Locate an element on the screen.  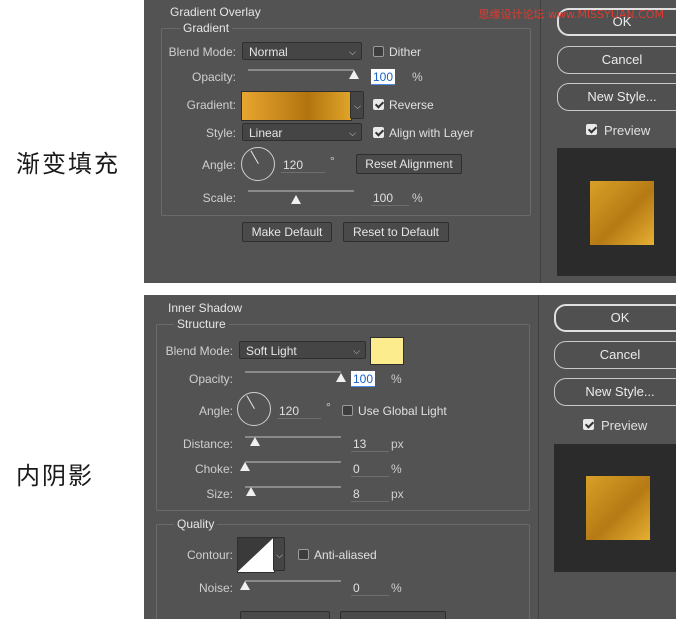
gradient-picker-dropdown: ⌵ is located at coordinates (357, 105).